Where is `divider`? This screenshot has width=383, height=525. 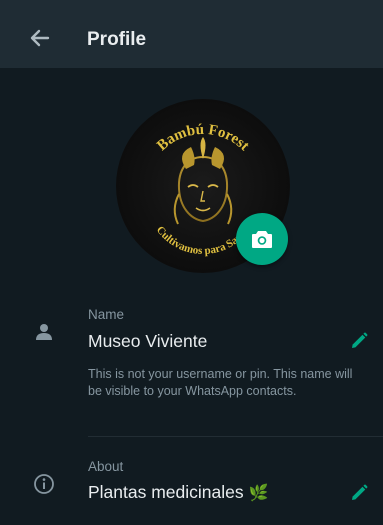
divider is located at coordinates (235, 436).